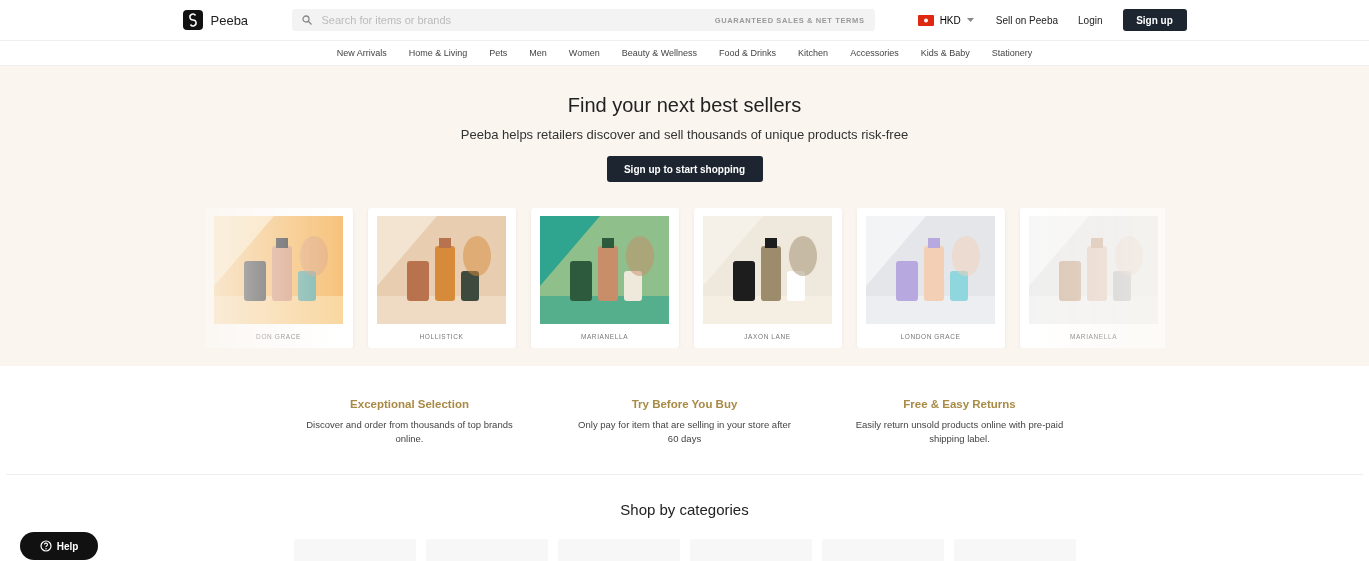  Describe the element at coordinates (409, 404) in the screenshot. I see `feature-title: Exceptional Selection` at that location.